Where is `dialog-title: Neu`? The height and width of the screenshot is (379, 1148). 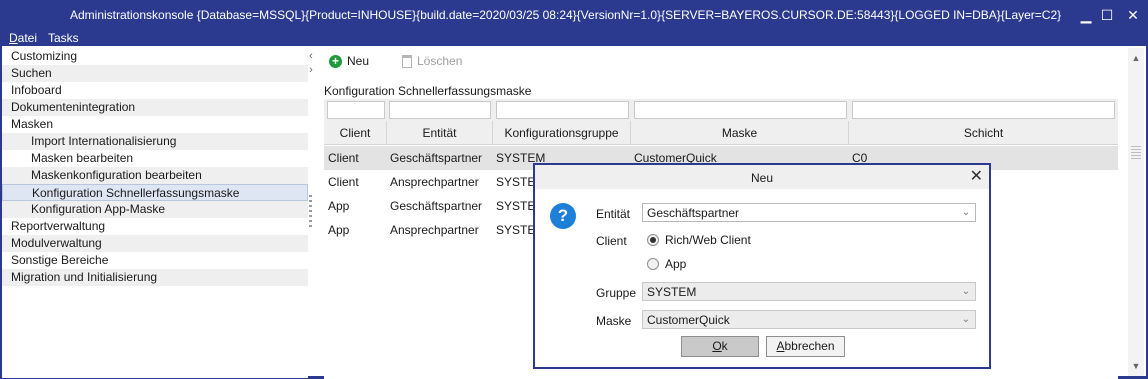
dialog-title: Neu is located at coordinates (761, 178).